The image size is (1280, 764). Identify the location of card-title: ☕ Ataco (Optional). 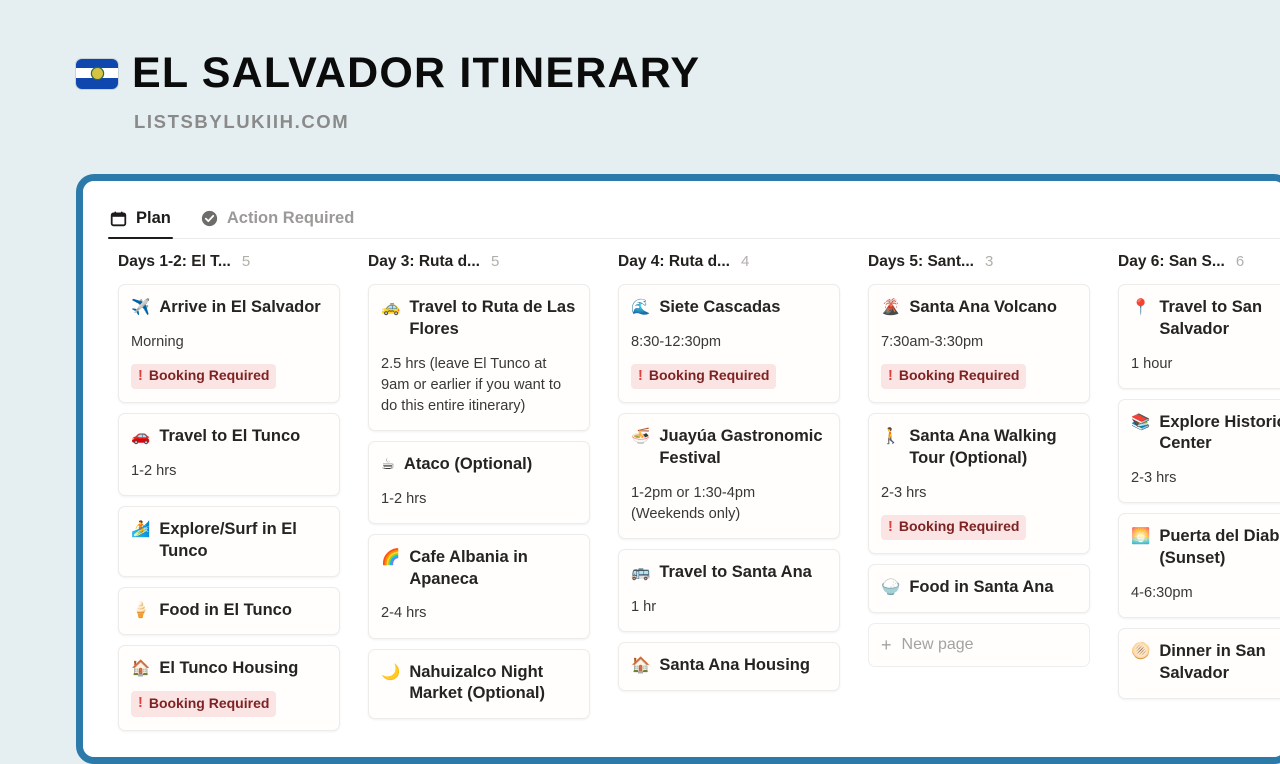
(479, 465).